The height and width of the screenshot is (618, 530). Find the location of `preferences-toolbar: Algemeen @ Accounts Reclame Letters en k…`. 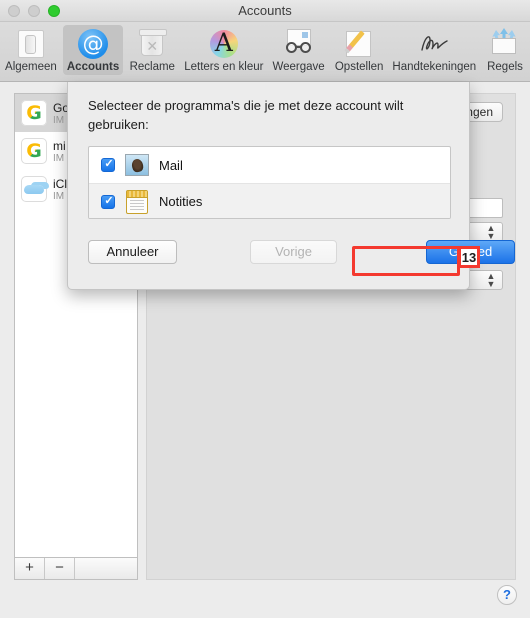

preferences-toolbar: Algemeen @ Accounts Reclame Letters en k… is located at coordinates (265, 52).